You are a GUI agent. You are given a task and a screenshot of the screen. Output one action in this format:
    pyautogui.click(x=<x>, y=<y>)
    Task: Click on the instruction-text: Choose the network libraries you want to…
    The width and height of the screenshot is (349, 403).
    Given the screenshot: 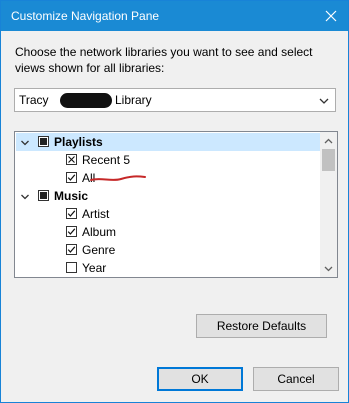 What is the action you would take?
    pyautogui.click(x=164, y=60)
    